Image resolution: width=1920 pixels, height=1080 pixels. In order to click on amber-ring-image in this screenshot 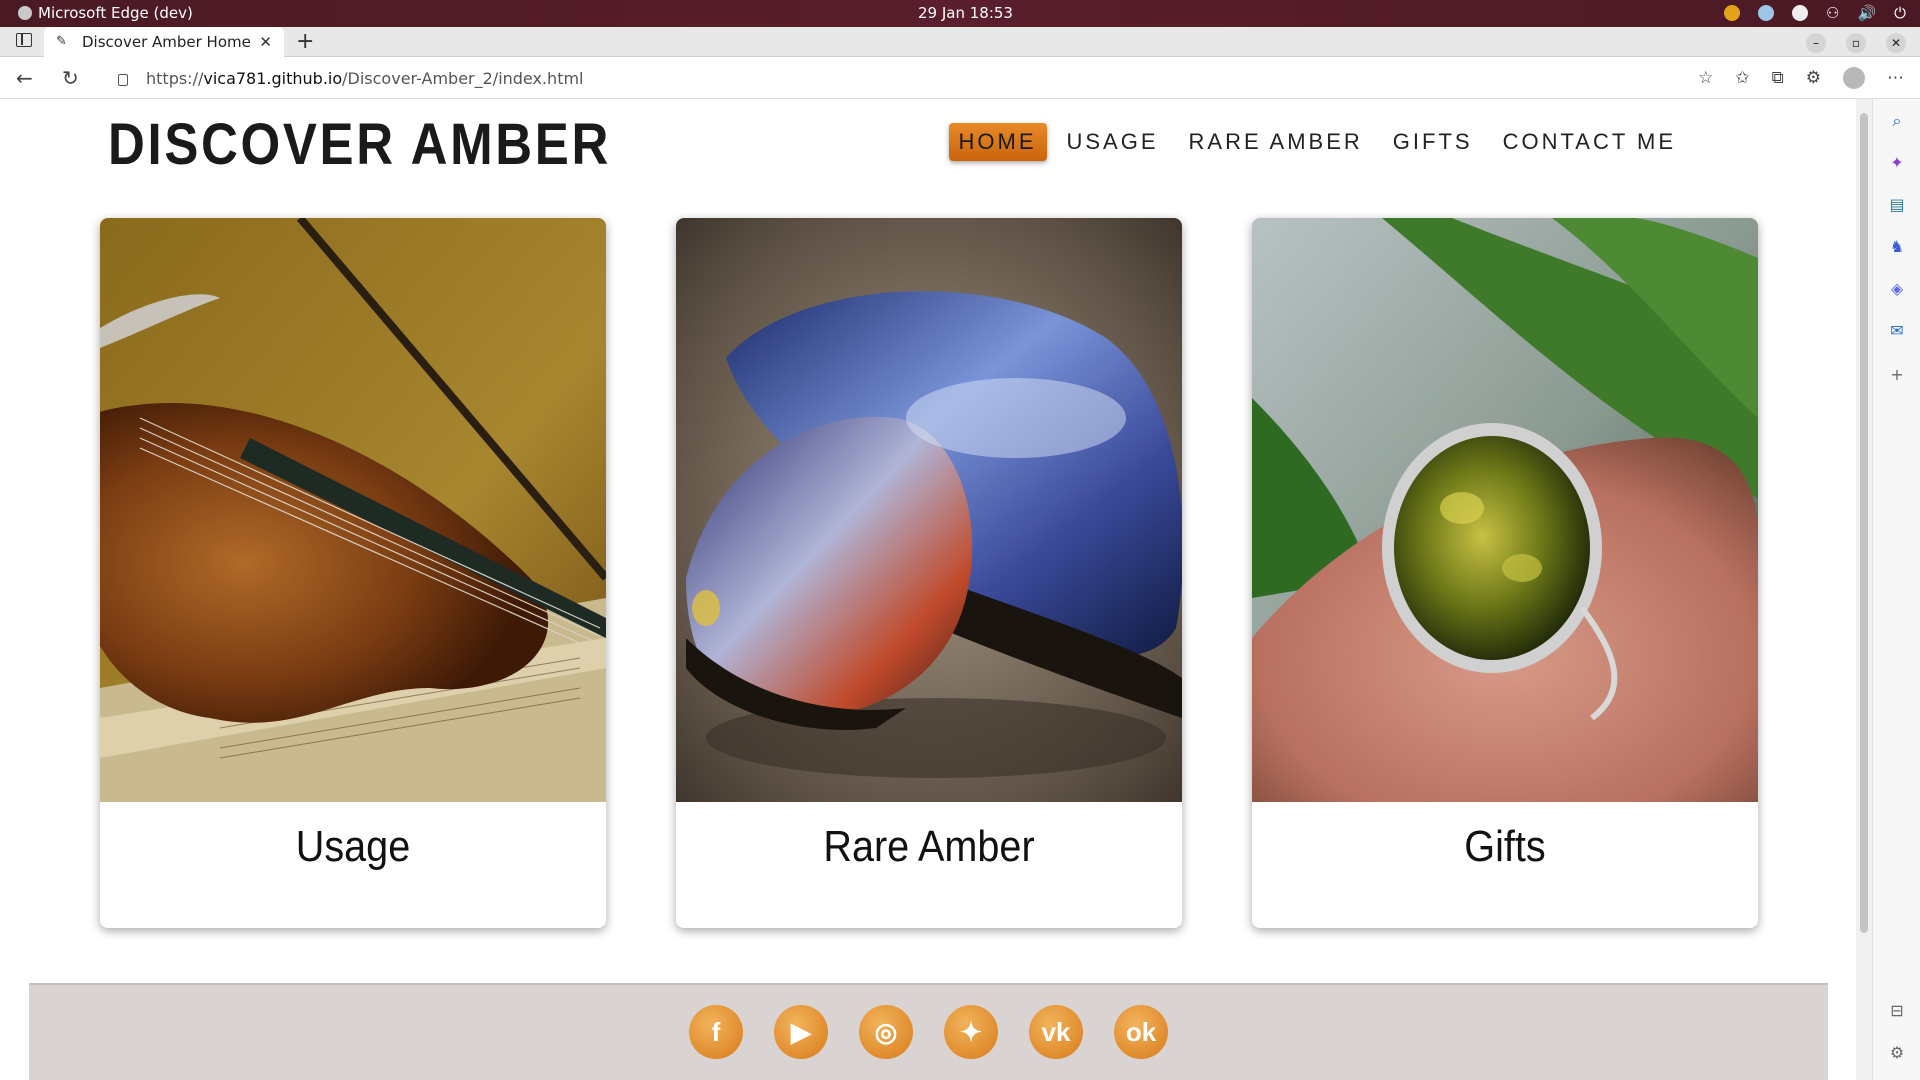, I will do `click(1505, 510)`.